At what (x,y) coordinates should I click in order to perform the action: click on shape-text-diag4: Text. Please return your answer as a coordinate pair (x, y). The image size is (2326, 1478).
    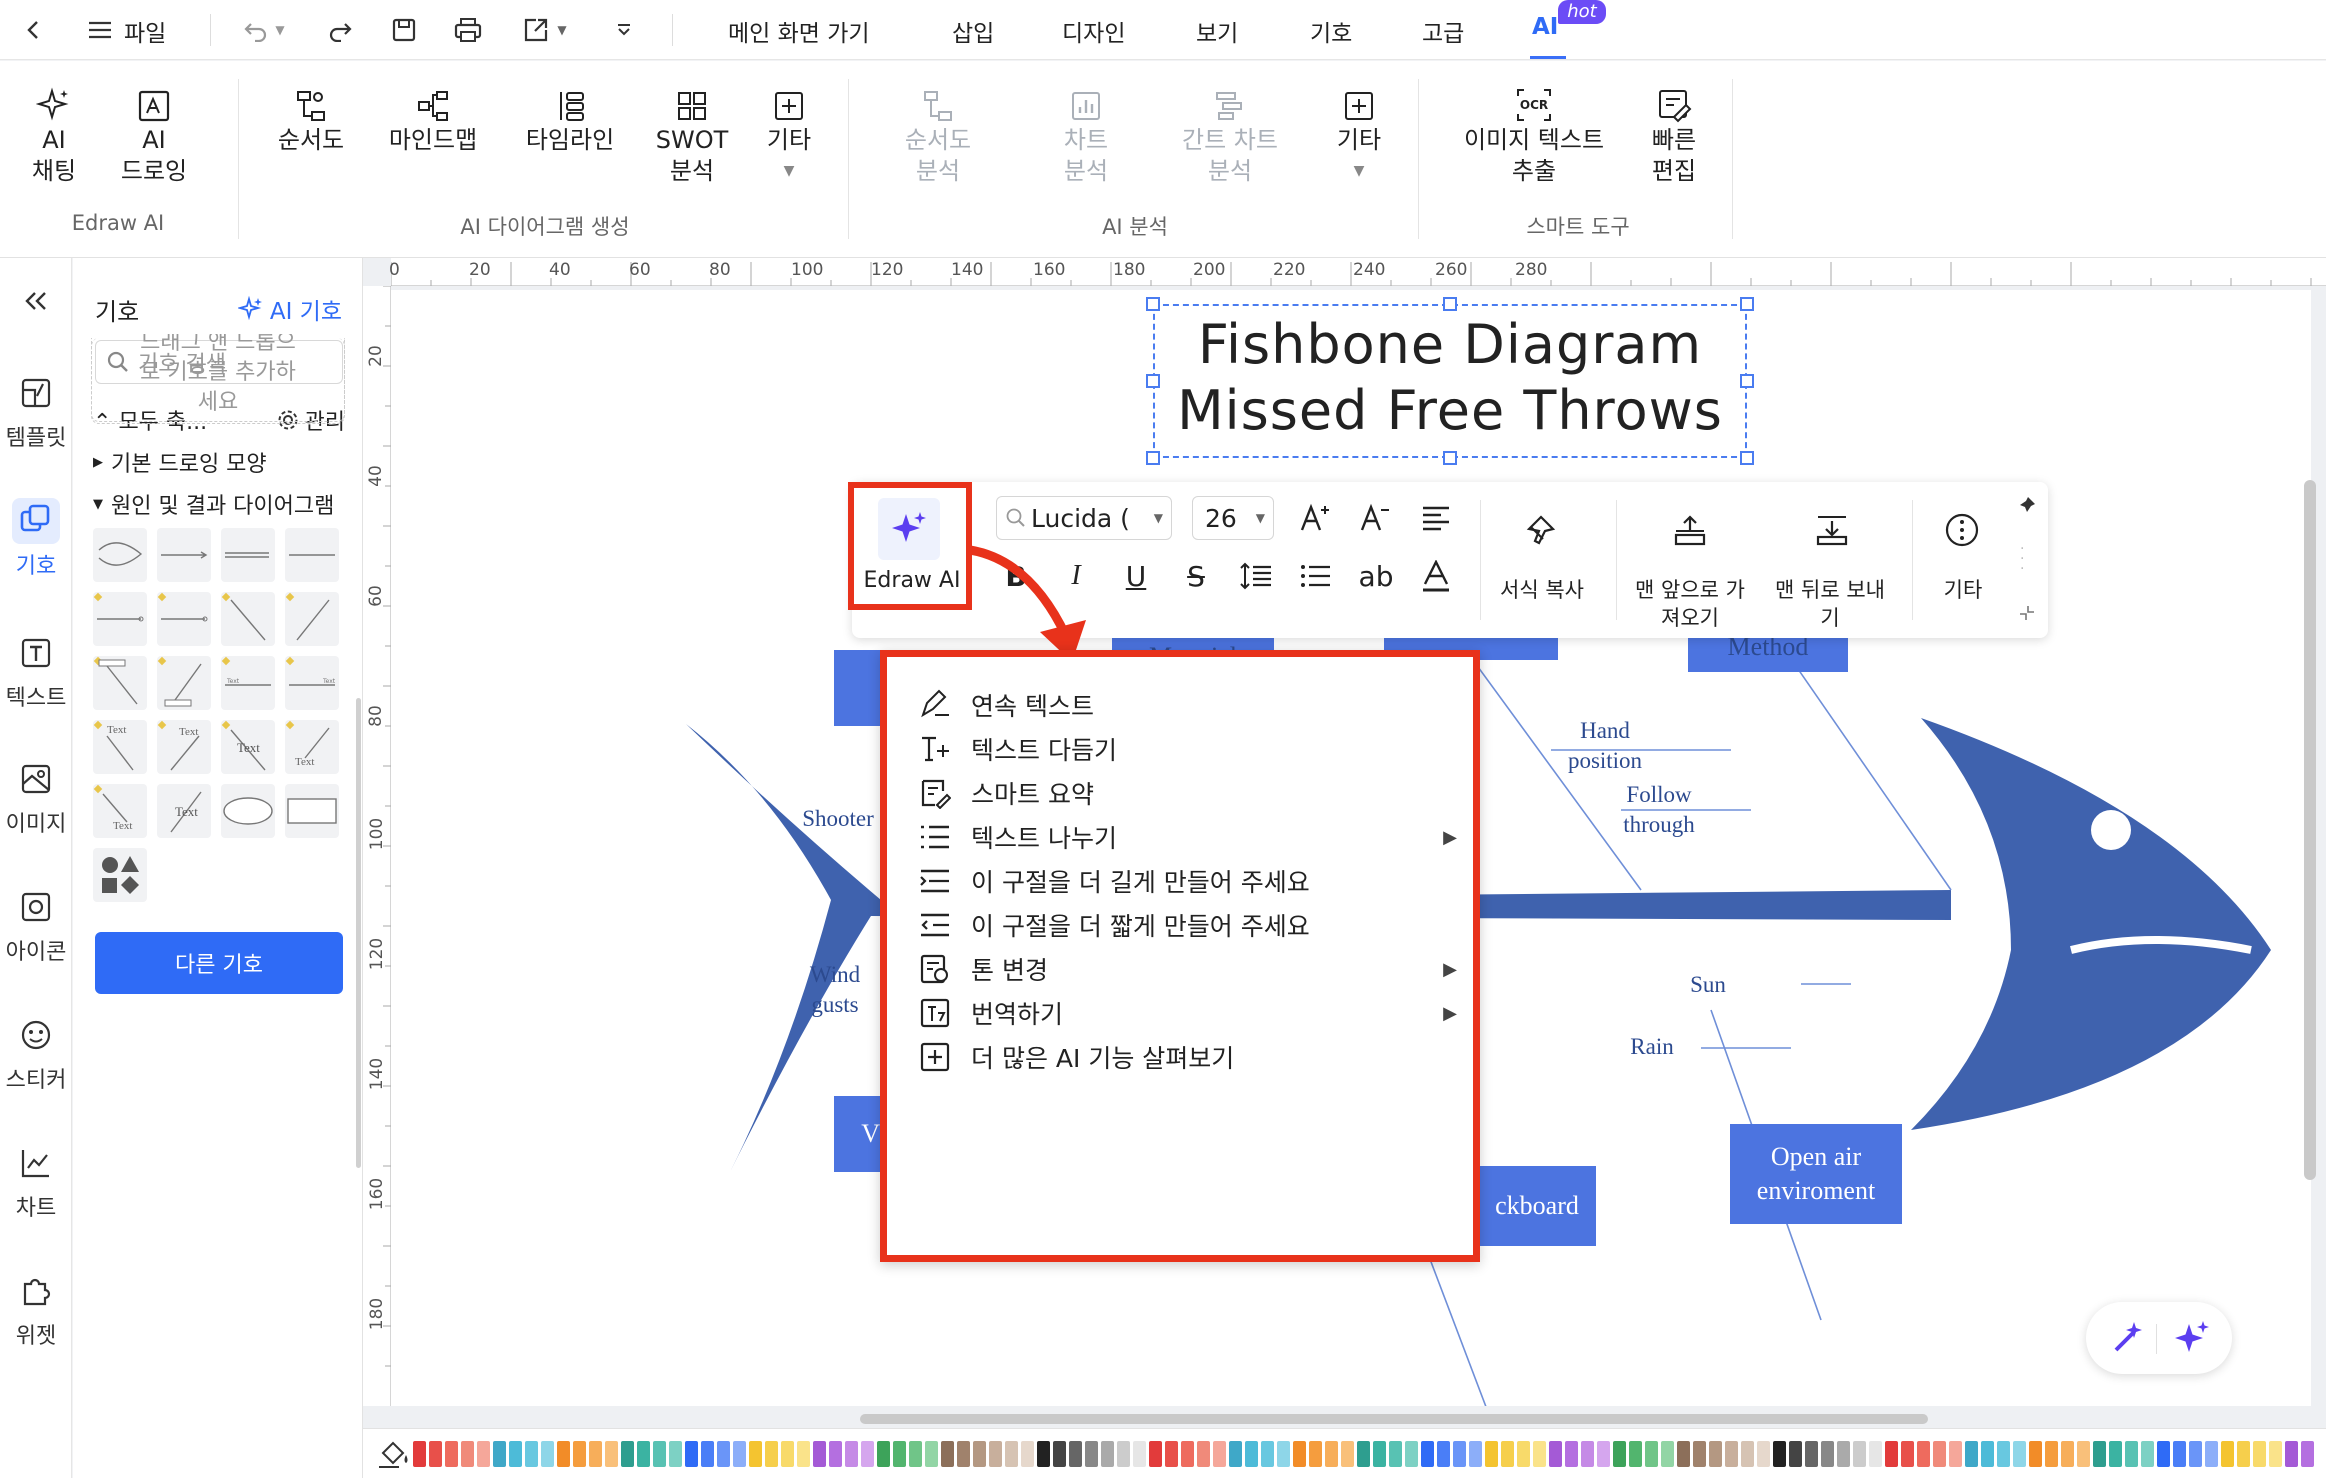
    Looking at the image, I should click on (312, 747).